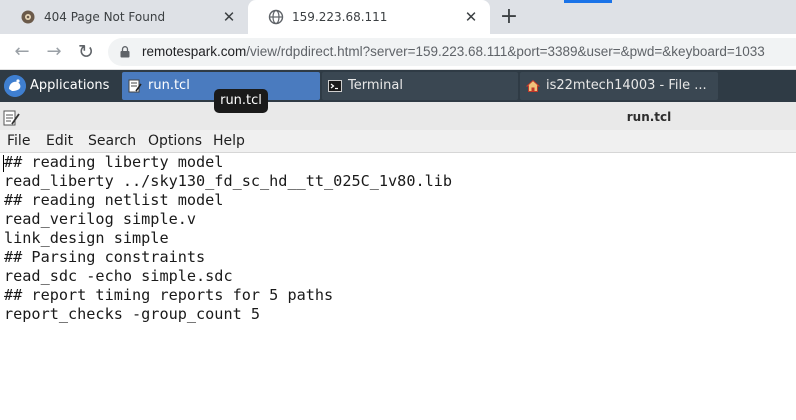 The width and height of the screenshot is (796, 420). What do you see at coordinates (28, 17) in the screenshot?
I see `gear-favicon-icon` at bounding box center [28, 17].